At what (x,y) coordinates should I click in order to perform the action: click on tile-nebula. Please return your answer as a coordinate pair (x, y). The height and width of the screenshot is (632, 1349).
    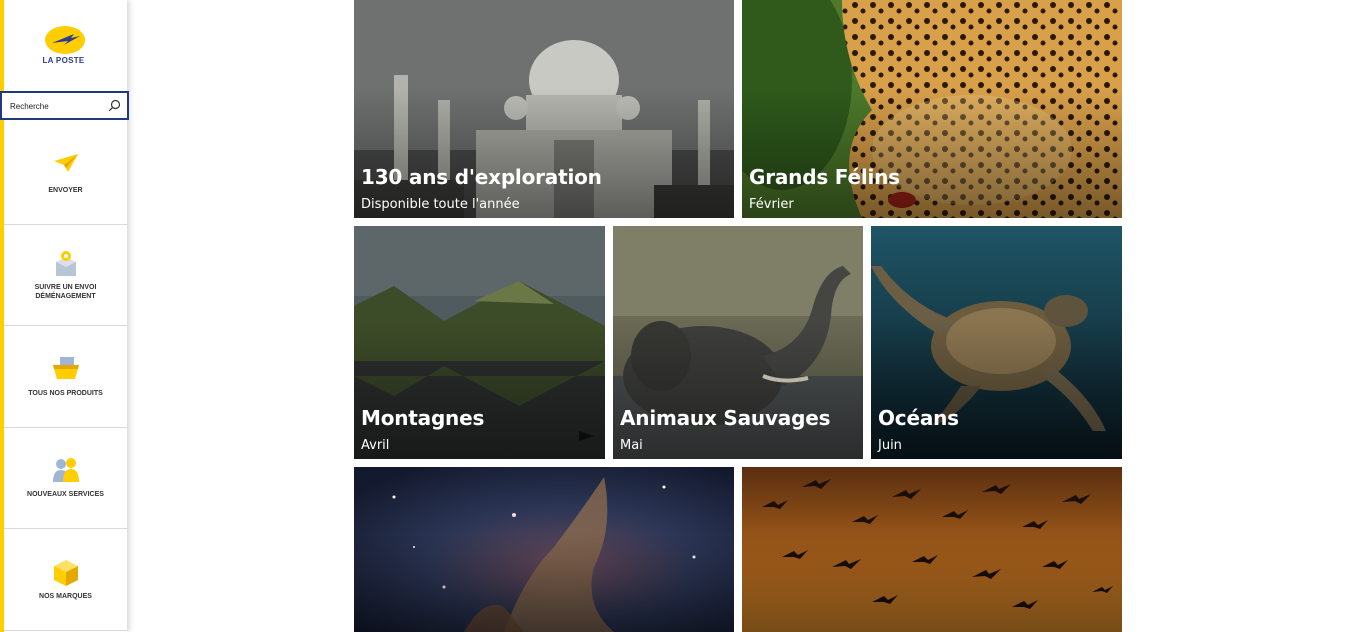
    Looking at the image, I should click on (544, 549).